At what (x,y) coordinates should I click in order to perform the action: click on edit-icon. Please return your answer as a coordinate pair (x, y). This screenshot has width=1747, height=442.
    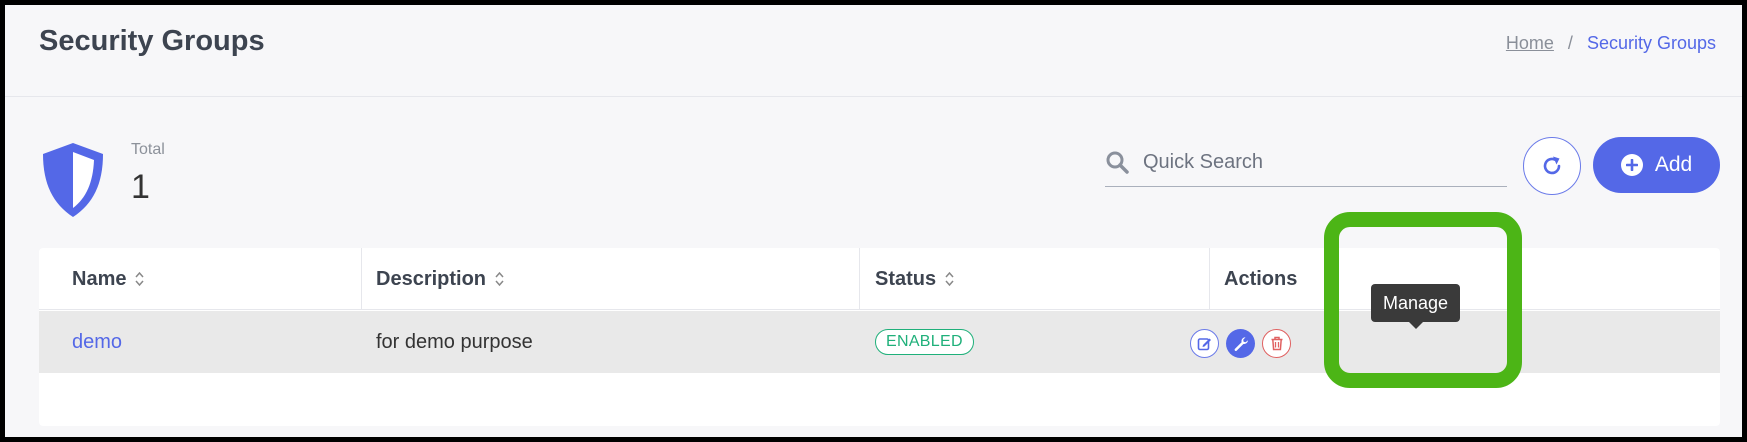
    Looking at the image, I should click on (1204, 344).